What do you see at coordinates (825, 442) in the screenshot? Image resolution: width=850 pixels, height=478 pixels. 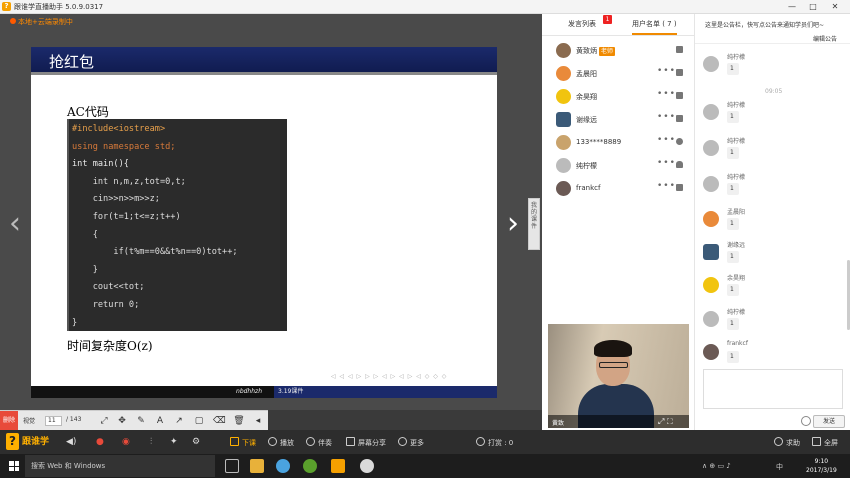 I see `fullscreen-button: 全屏` at bounding box center [825, 442].